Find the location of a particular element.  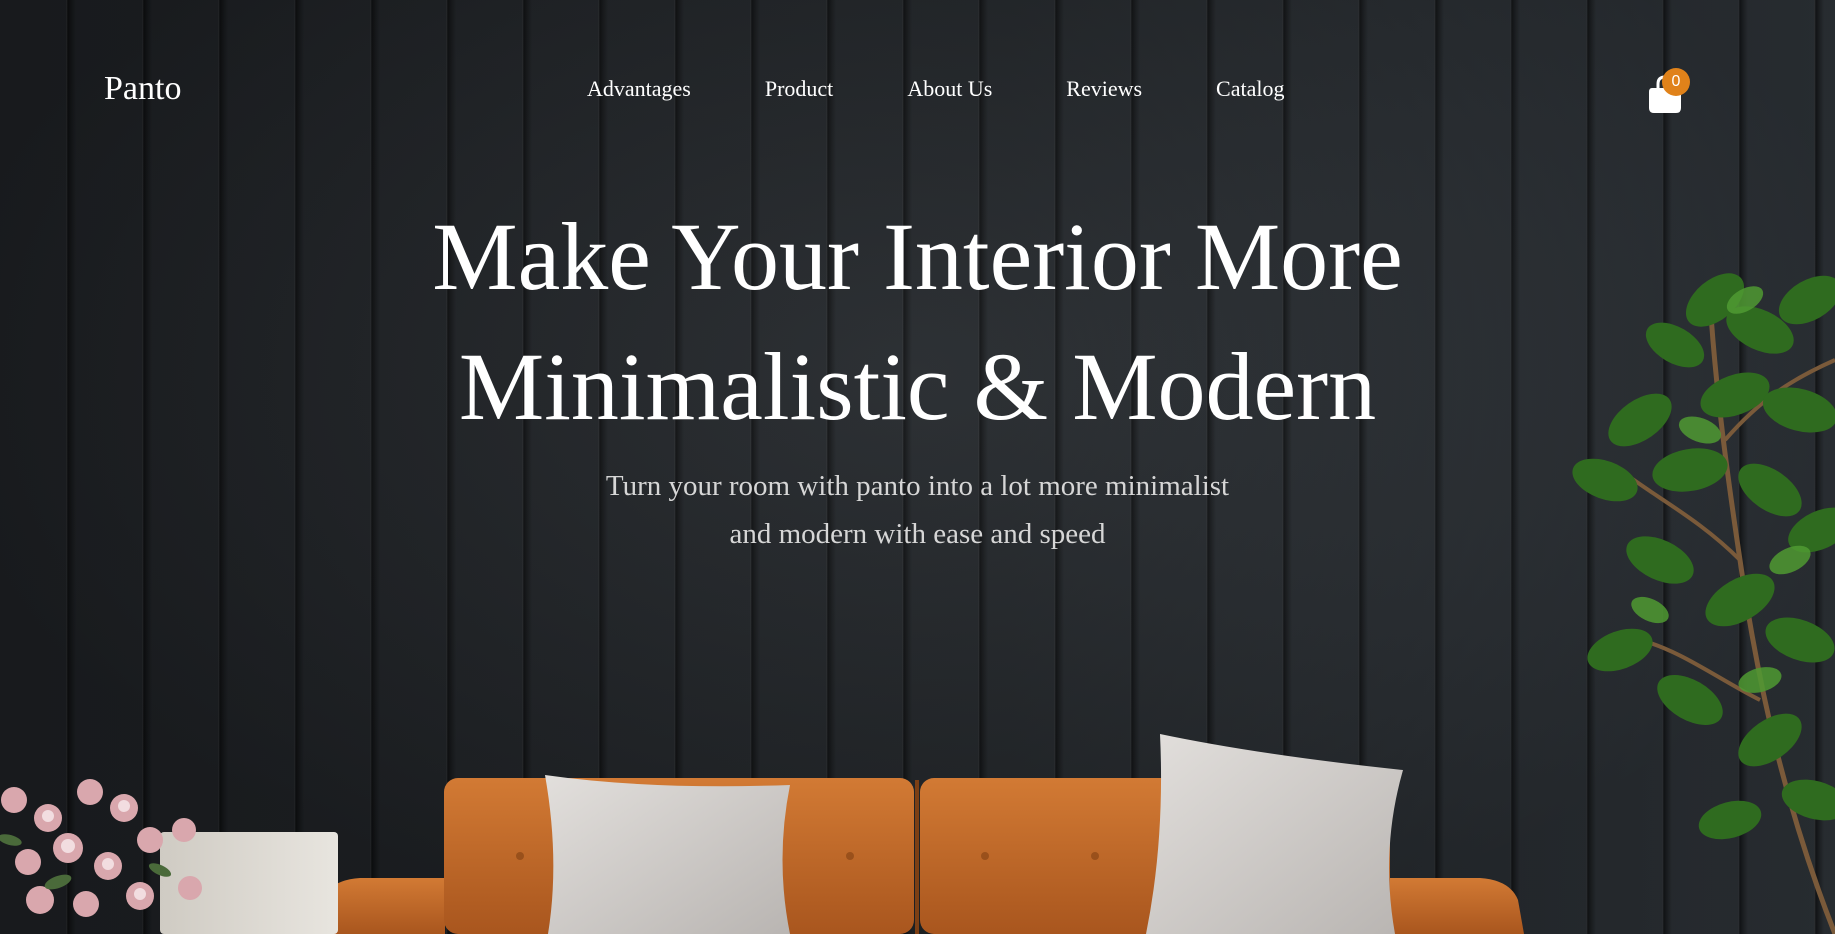

cart-button: 0 is located at coordinates (1670, 92).